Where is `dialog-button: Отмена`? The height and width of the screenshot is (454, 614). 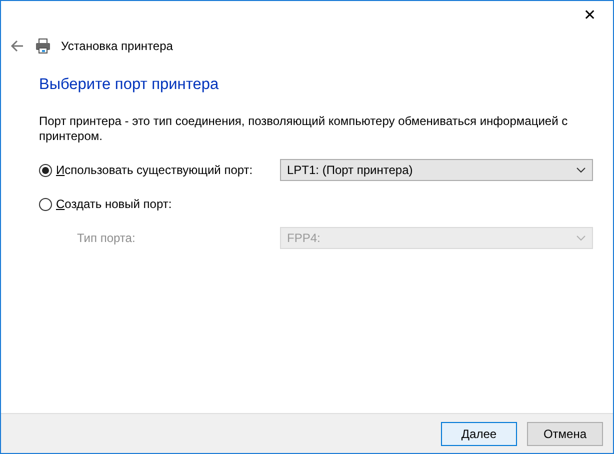 dialog-button: Отмена is located at coordinates (565, 434).